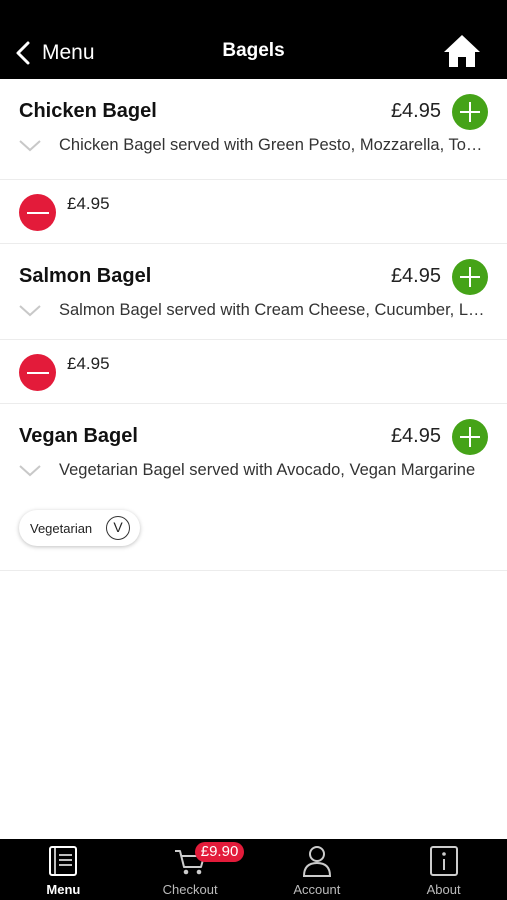 The width and height of the screenshot is (507, 900). I want to click on bottom-nav: Menu £9.90 Checkout Account About, so click(253, 869).